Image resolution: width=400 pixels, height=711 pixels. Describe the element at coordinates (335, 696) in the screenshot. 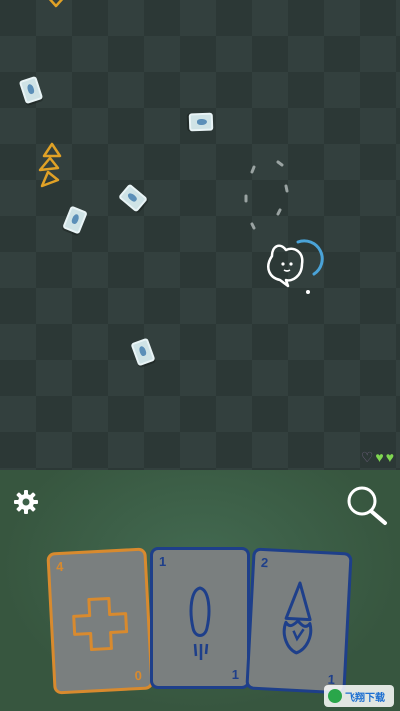

I see `watermark-logo-icon` at that location.